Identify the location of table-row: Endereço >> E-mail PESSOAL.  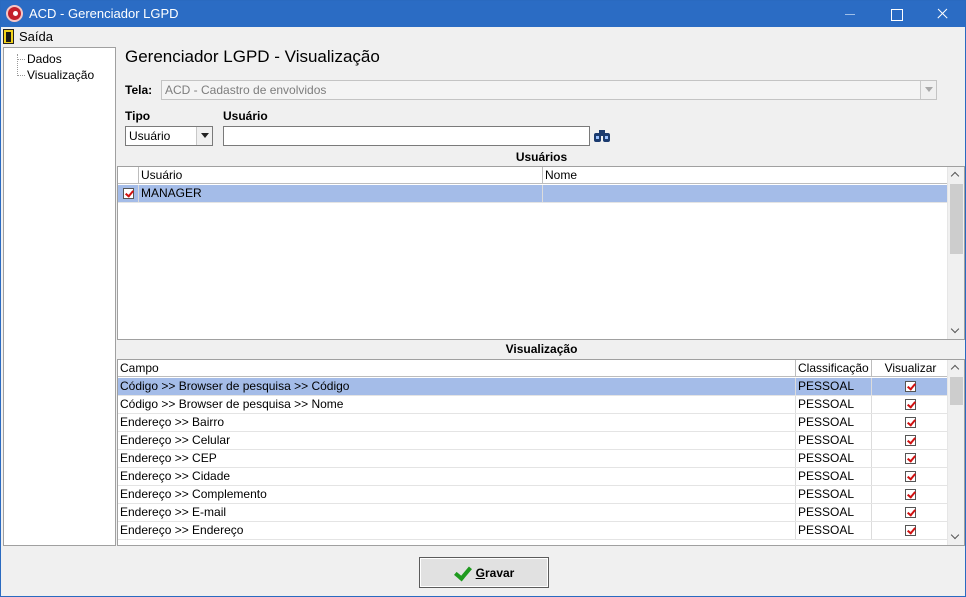
(533, 513).